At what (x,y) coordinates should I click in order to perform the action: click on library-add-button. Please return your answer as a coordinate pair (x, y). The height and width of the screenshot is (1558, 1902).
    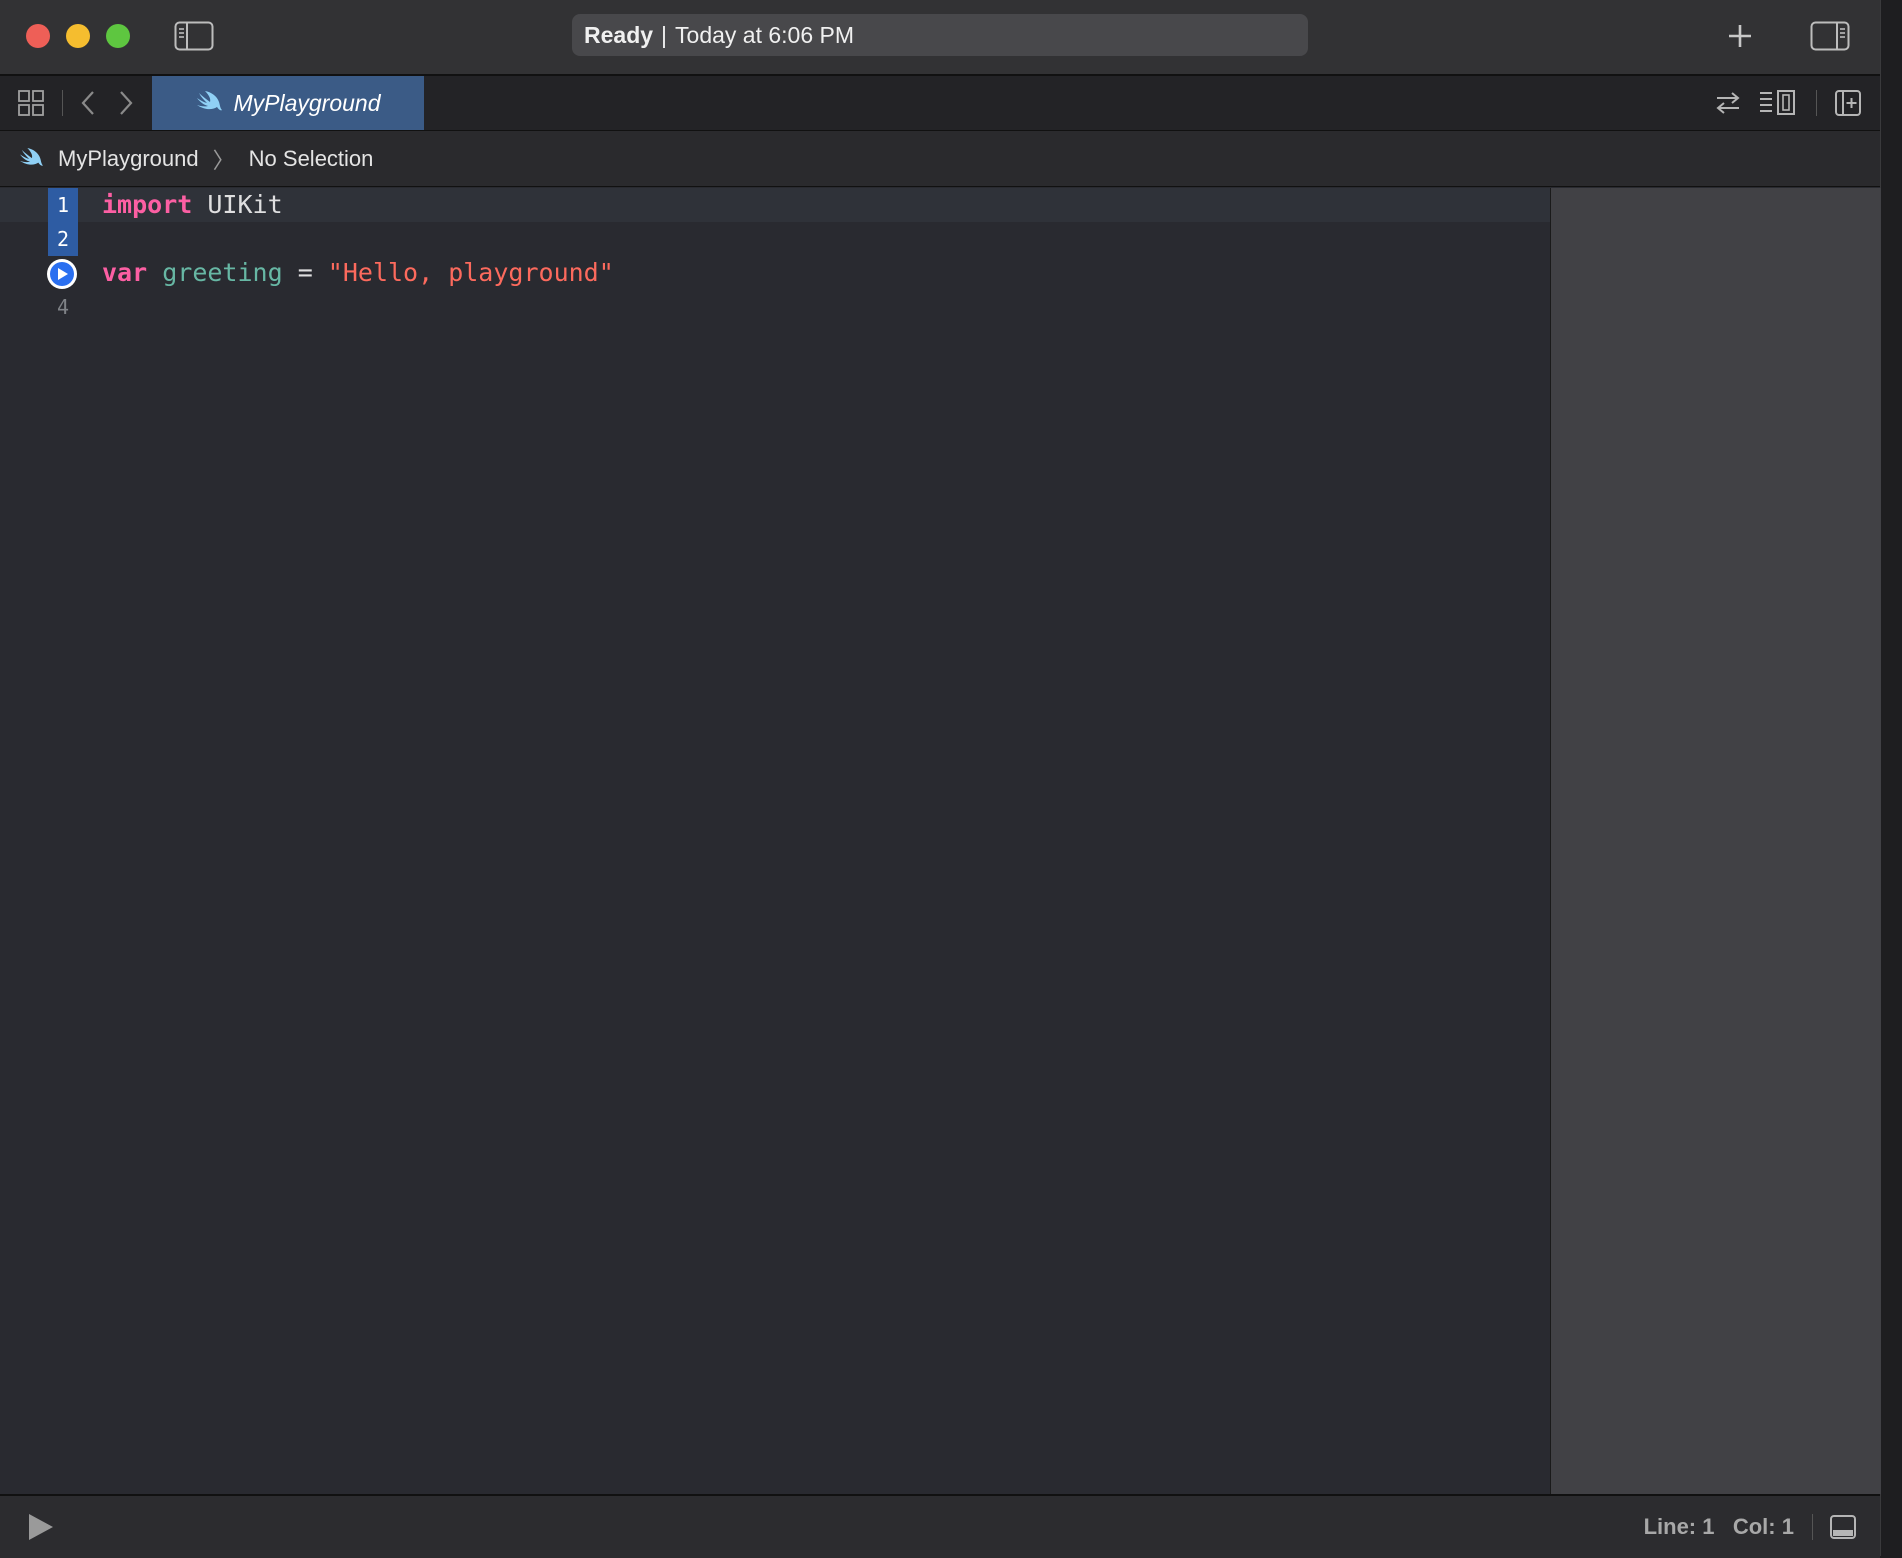
    Looking at the image, I should click on (1740, 36).